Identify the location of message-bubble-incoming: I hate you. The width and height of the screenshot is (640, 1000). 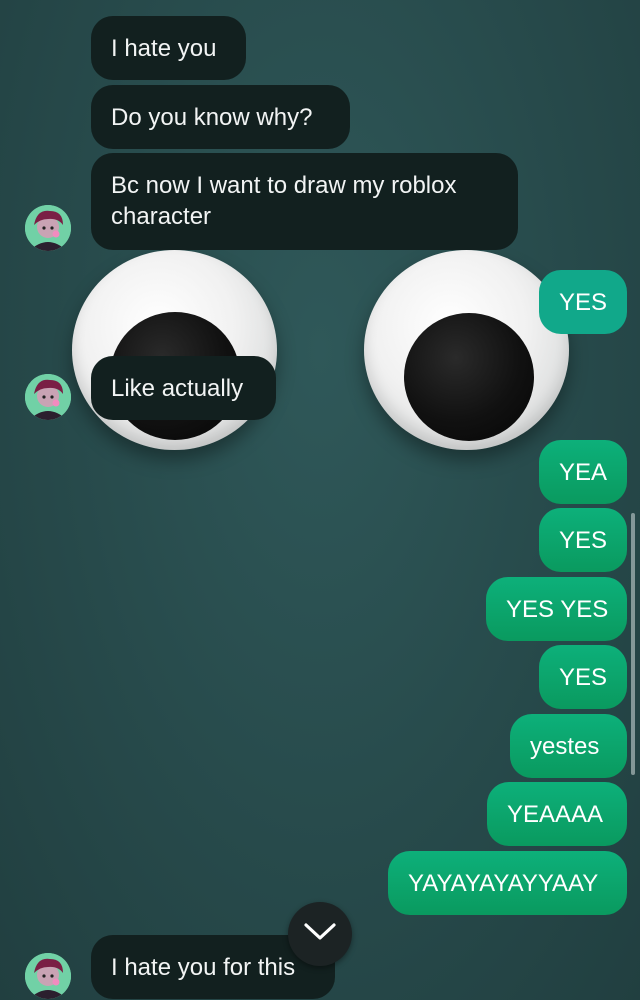
(168, 48).